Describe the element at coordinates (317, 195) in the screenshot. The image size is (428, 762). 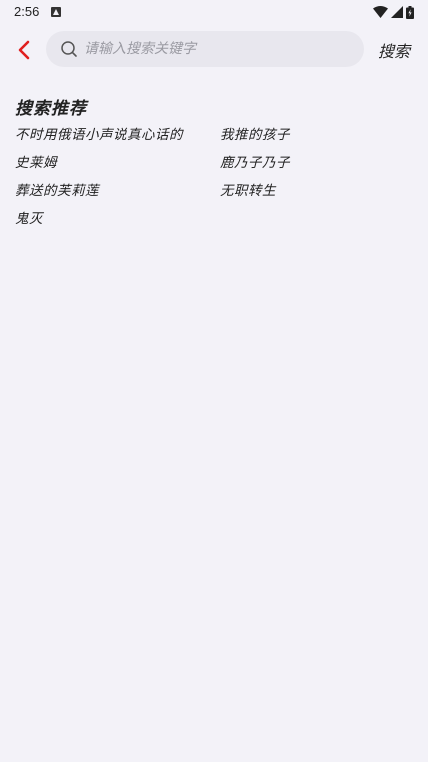
I see `suggestion-item: 无职转生` at that location.